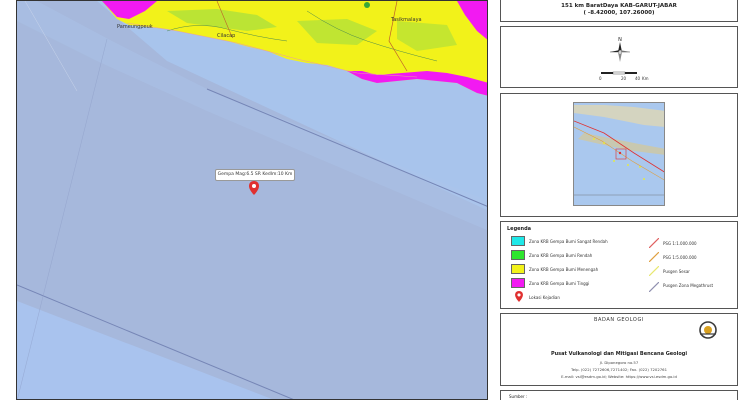  What do you see at coordinates (654, 257) in the screenshot?
I see `psg-5m-line-icon` at bounding box center [654, 257].